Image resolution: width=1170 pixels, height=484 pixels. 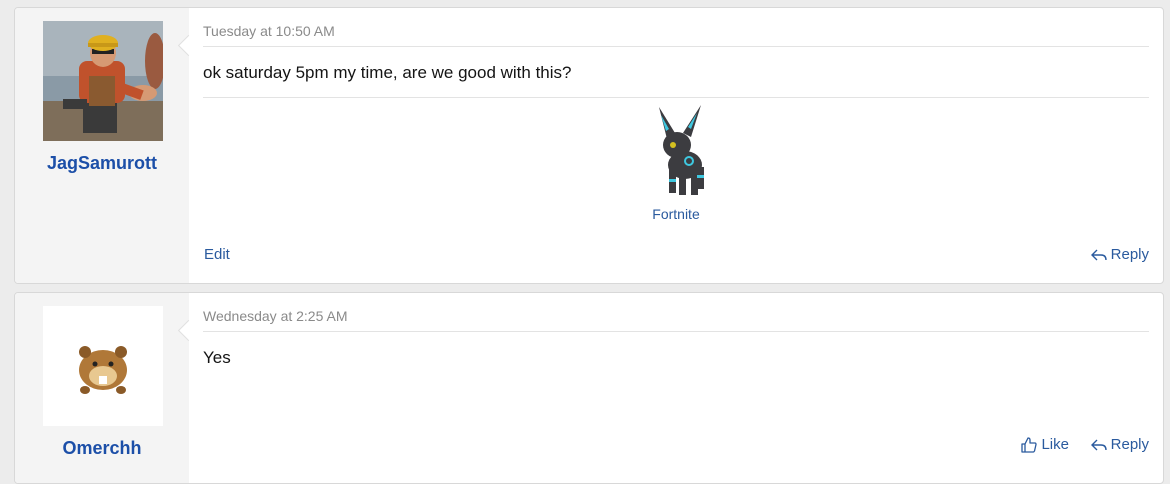 What do you see at coordinates (1029, 444) in the screenshot?
I see `thumbs-up-icon` at bounding box center [1029, 444].